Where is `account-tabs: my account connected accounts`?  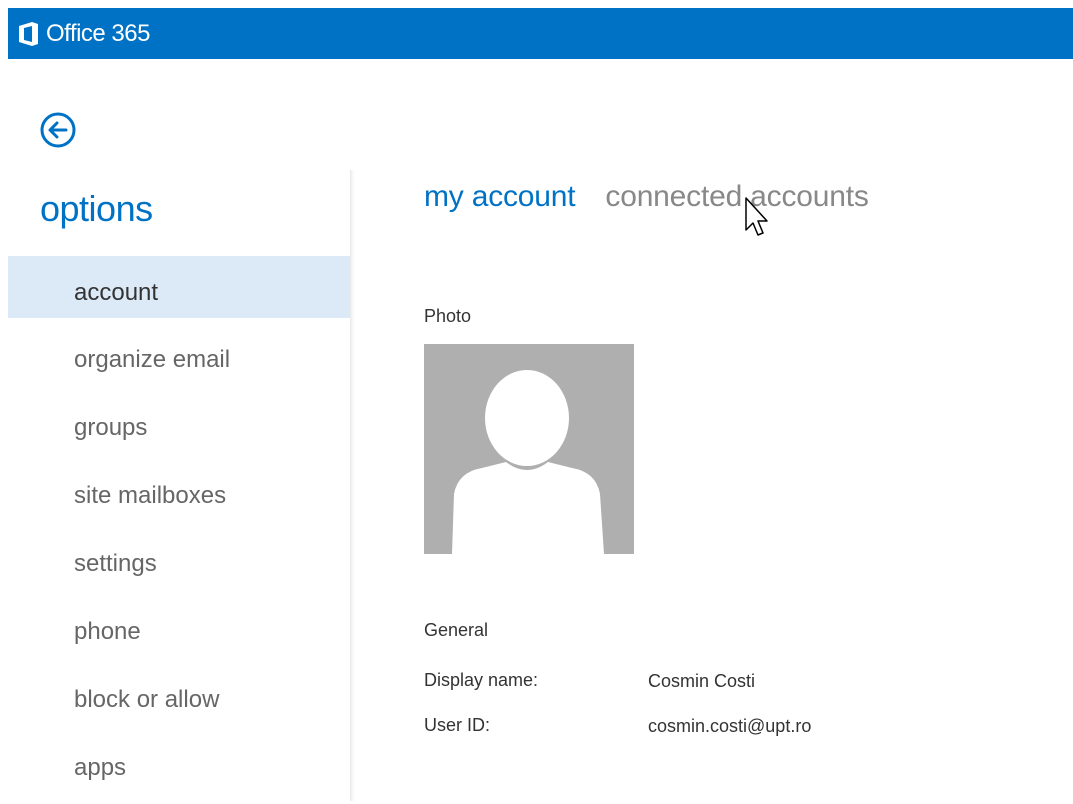 account-tabs: my account connected accounts is located at coordinates (744, 197).